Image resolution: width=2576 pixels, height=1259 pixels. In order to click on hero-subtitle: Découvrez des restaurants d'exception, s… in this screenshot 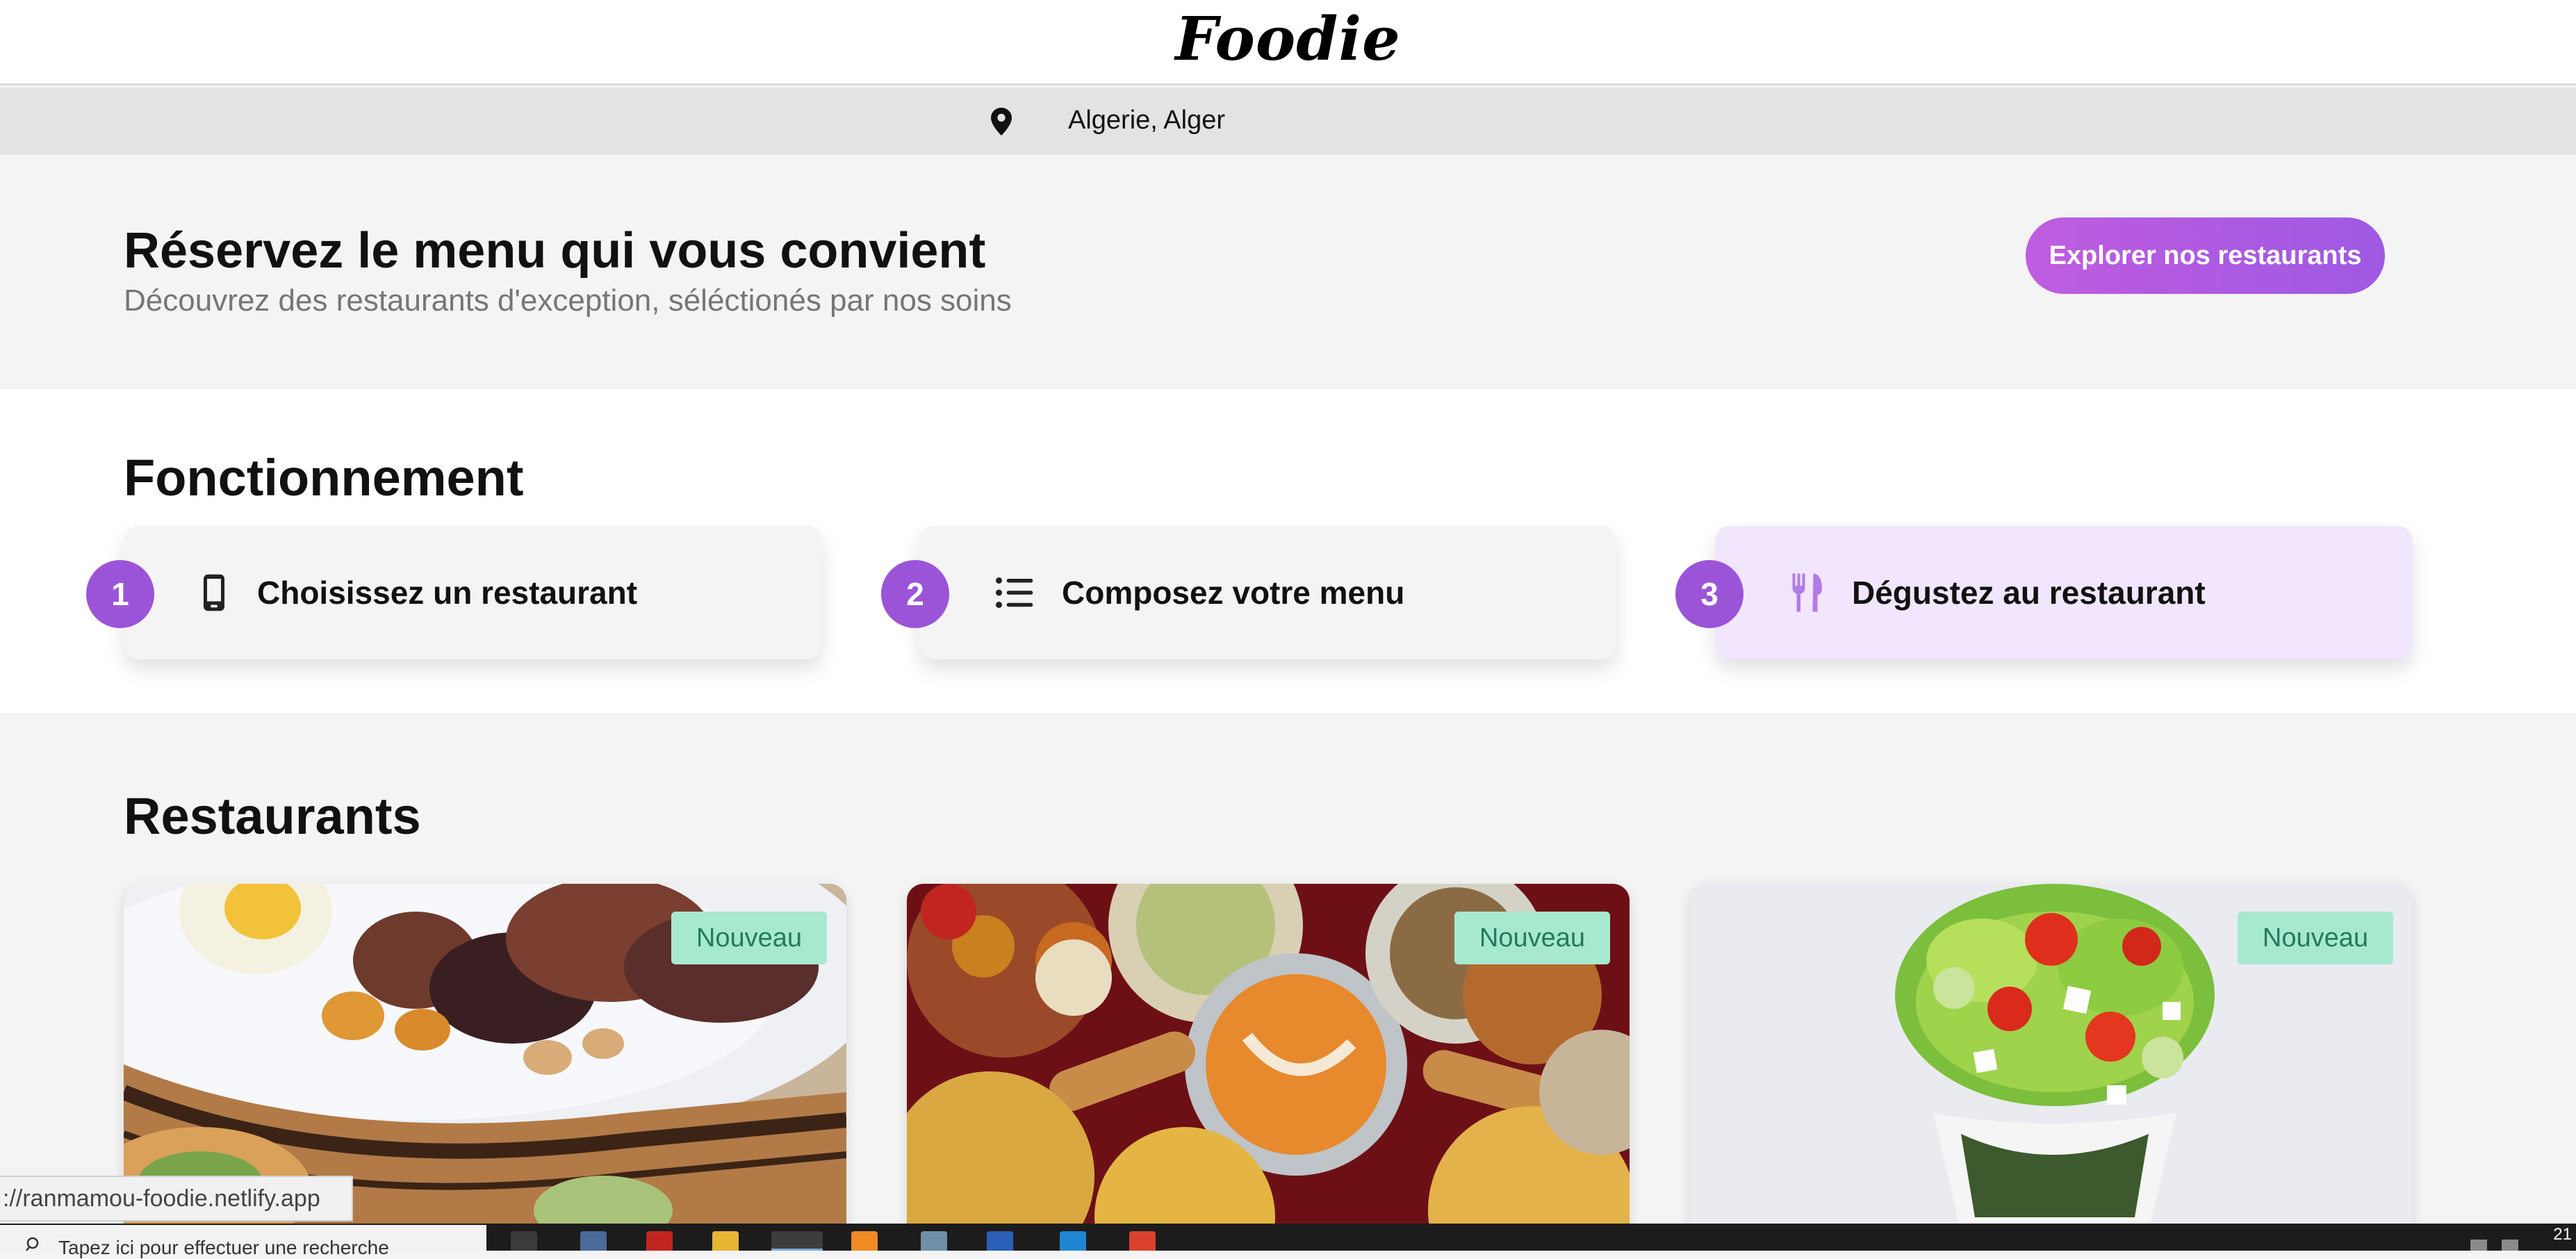, I will do `click(568, 300)`.